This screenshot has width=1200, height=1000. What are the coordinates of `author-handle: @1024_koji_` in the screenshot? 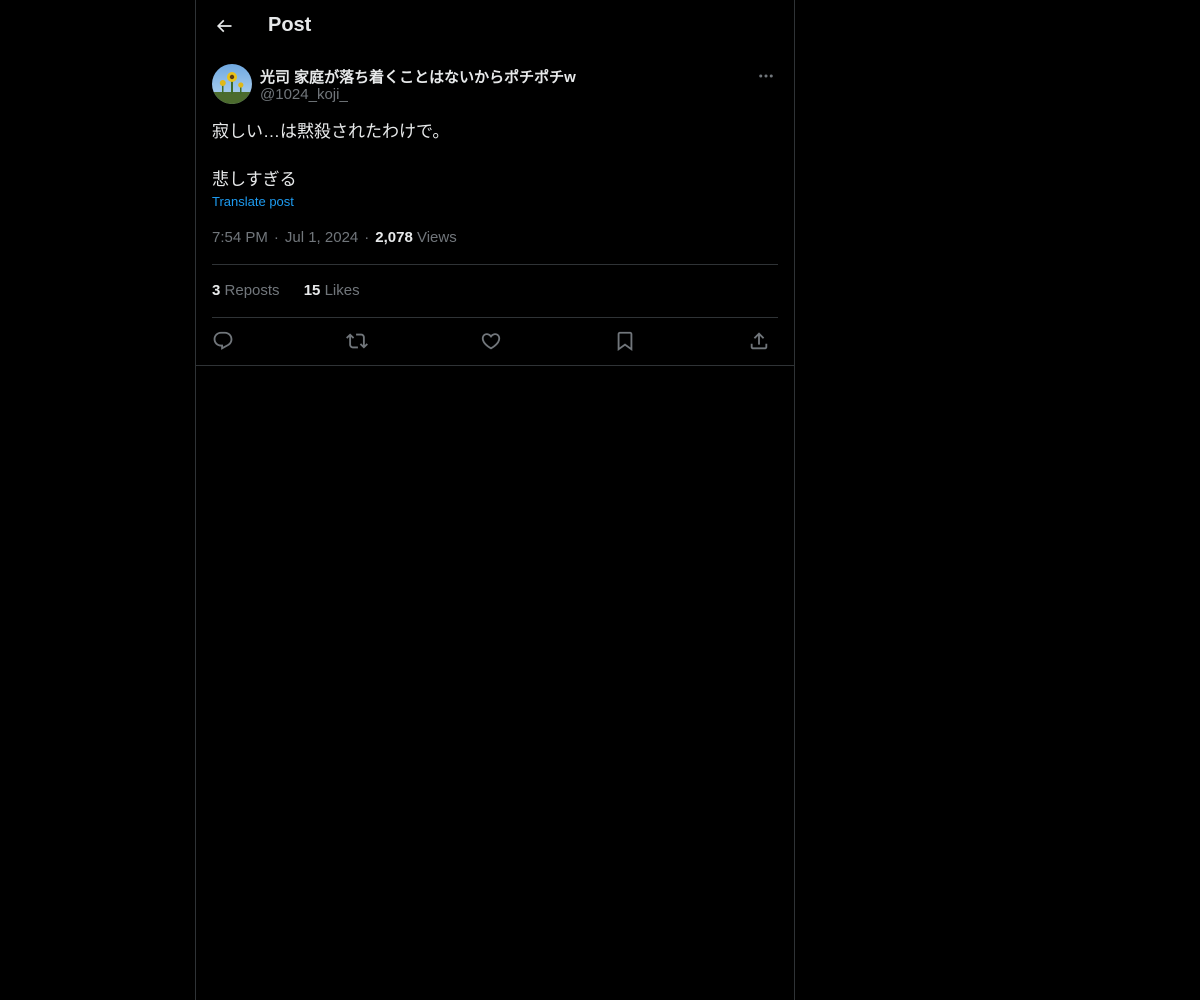 It's located at (304, 94).